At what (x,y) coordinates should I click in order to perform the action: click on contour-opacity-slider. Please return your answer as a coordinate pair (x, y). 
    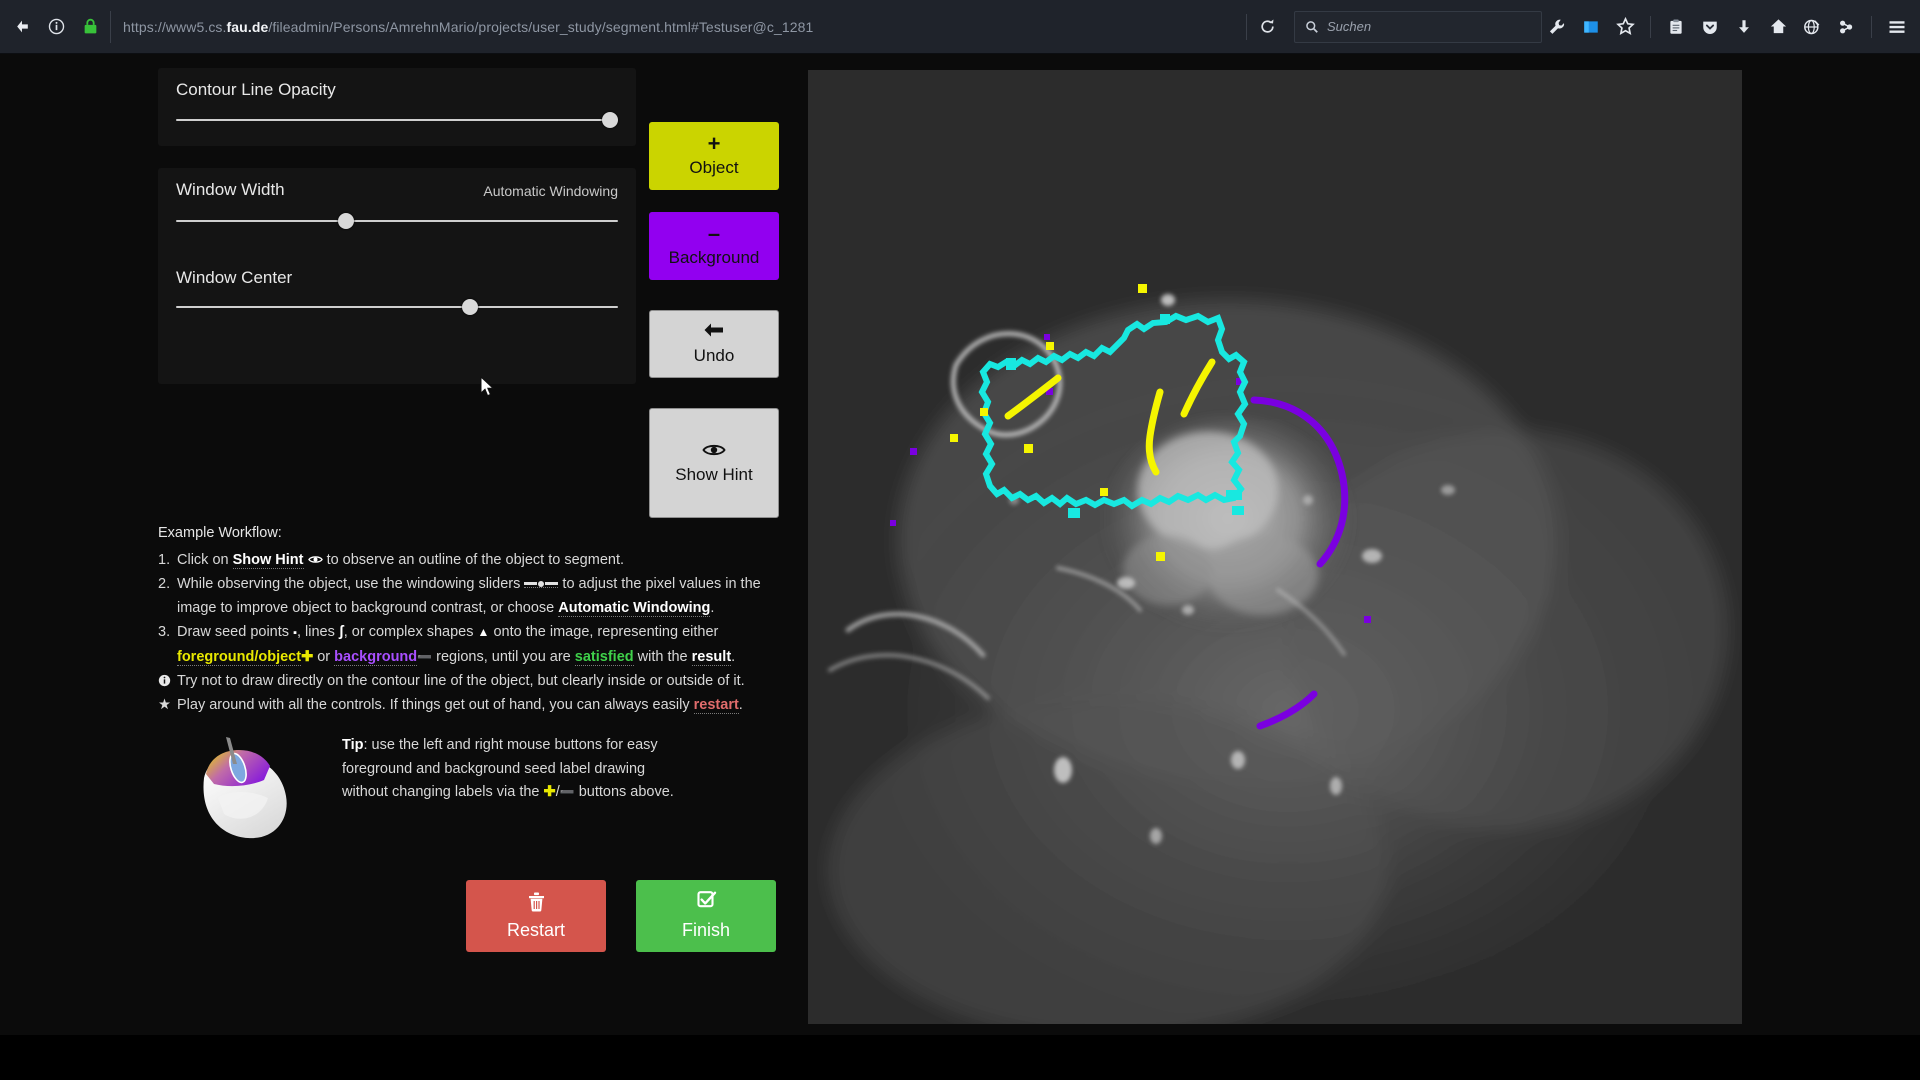
    Looking at the image, I should click on (397, 120).